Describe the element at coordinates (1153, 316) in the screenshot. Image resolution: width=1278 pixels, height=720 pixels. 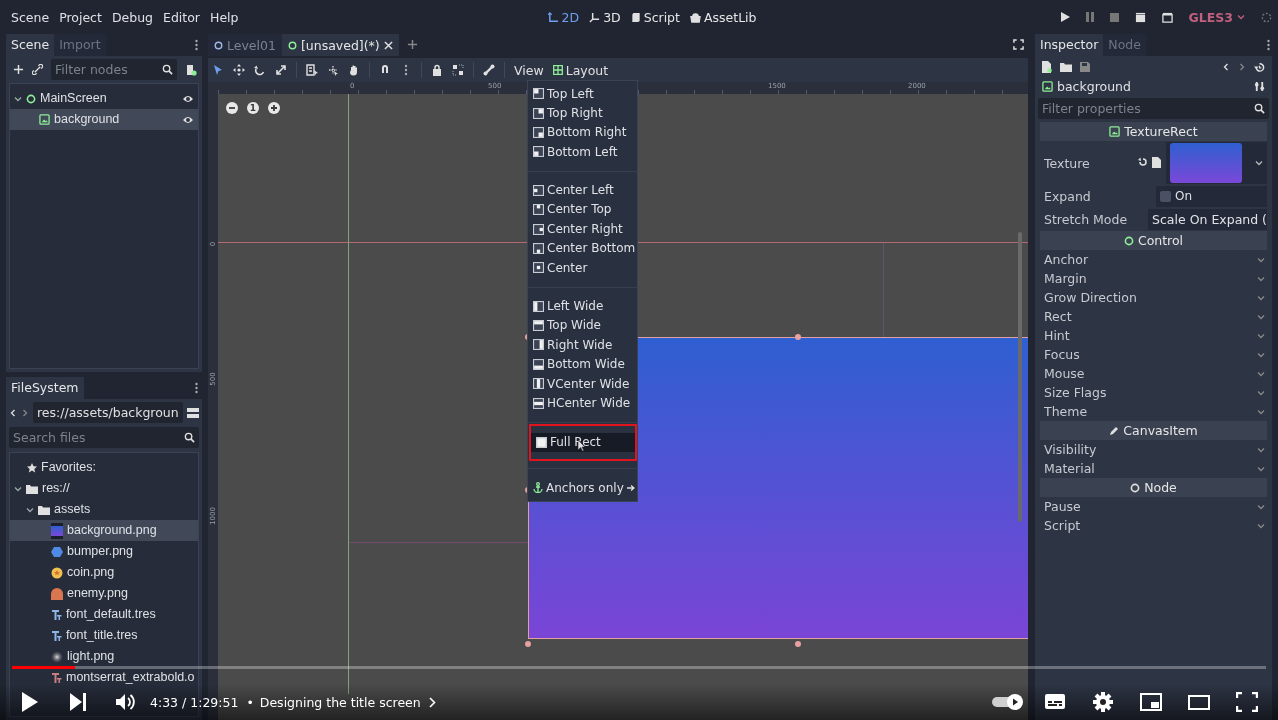
I see `property-group: Rect` at that location.